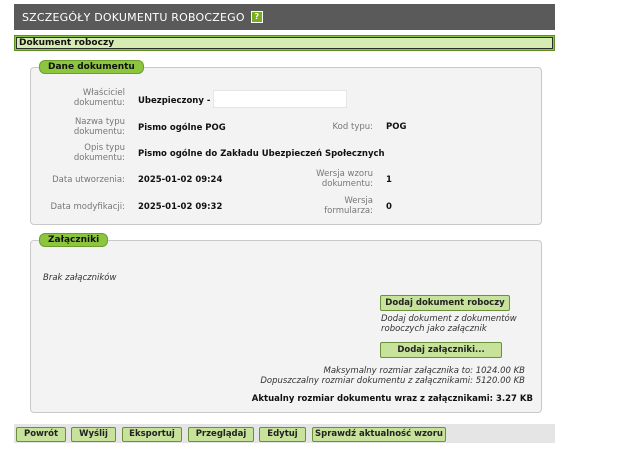 This screenshot has width=634, height=453. I want to click on pattern-version-label: Wersja wzoru dokumentu:, so click(344, 179).